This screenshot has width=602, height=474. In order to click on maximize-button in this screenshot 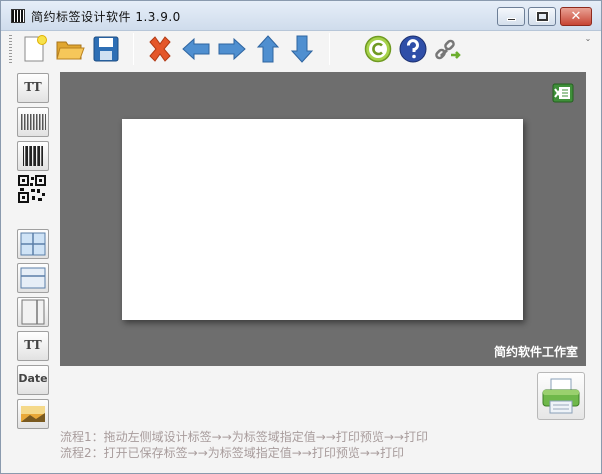, I will do `click(542, 16)`.